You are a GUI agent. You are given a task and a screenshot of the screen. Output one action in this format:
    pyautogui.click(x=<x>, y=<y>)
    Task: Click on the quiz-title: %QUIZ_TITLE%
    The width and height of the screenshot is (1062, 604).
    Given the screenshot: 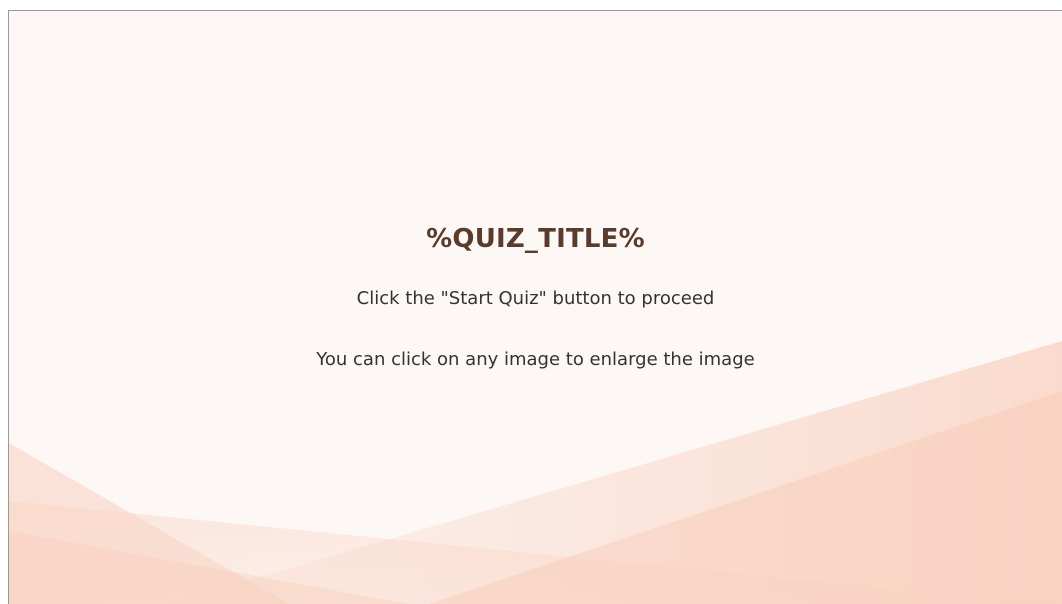 What is the action you would take?
    pyautogui.click(x=535, y=239)
    